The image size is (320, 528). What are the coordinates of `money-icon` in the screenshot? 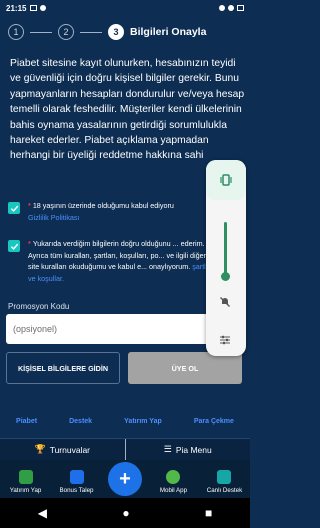 It's located at (25, 477).